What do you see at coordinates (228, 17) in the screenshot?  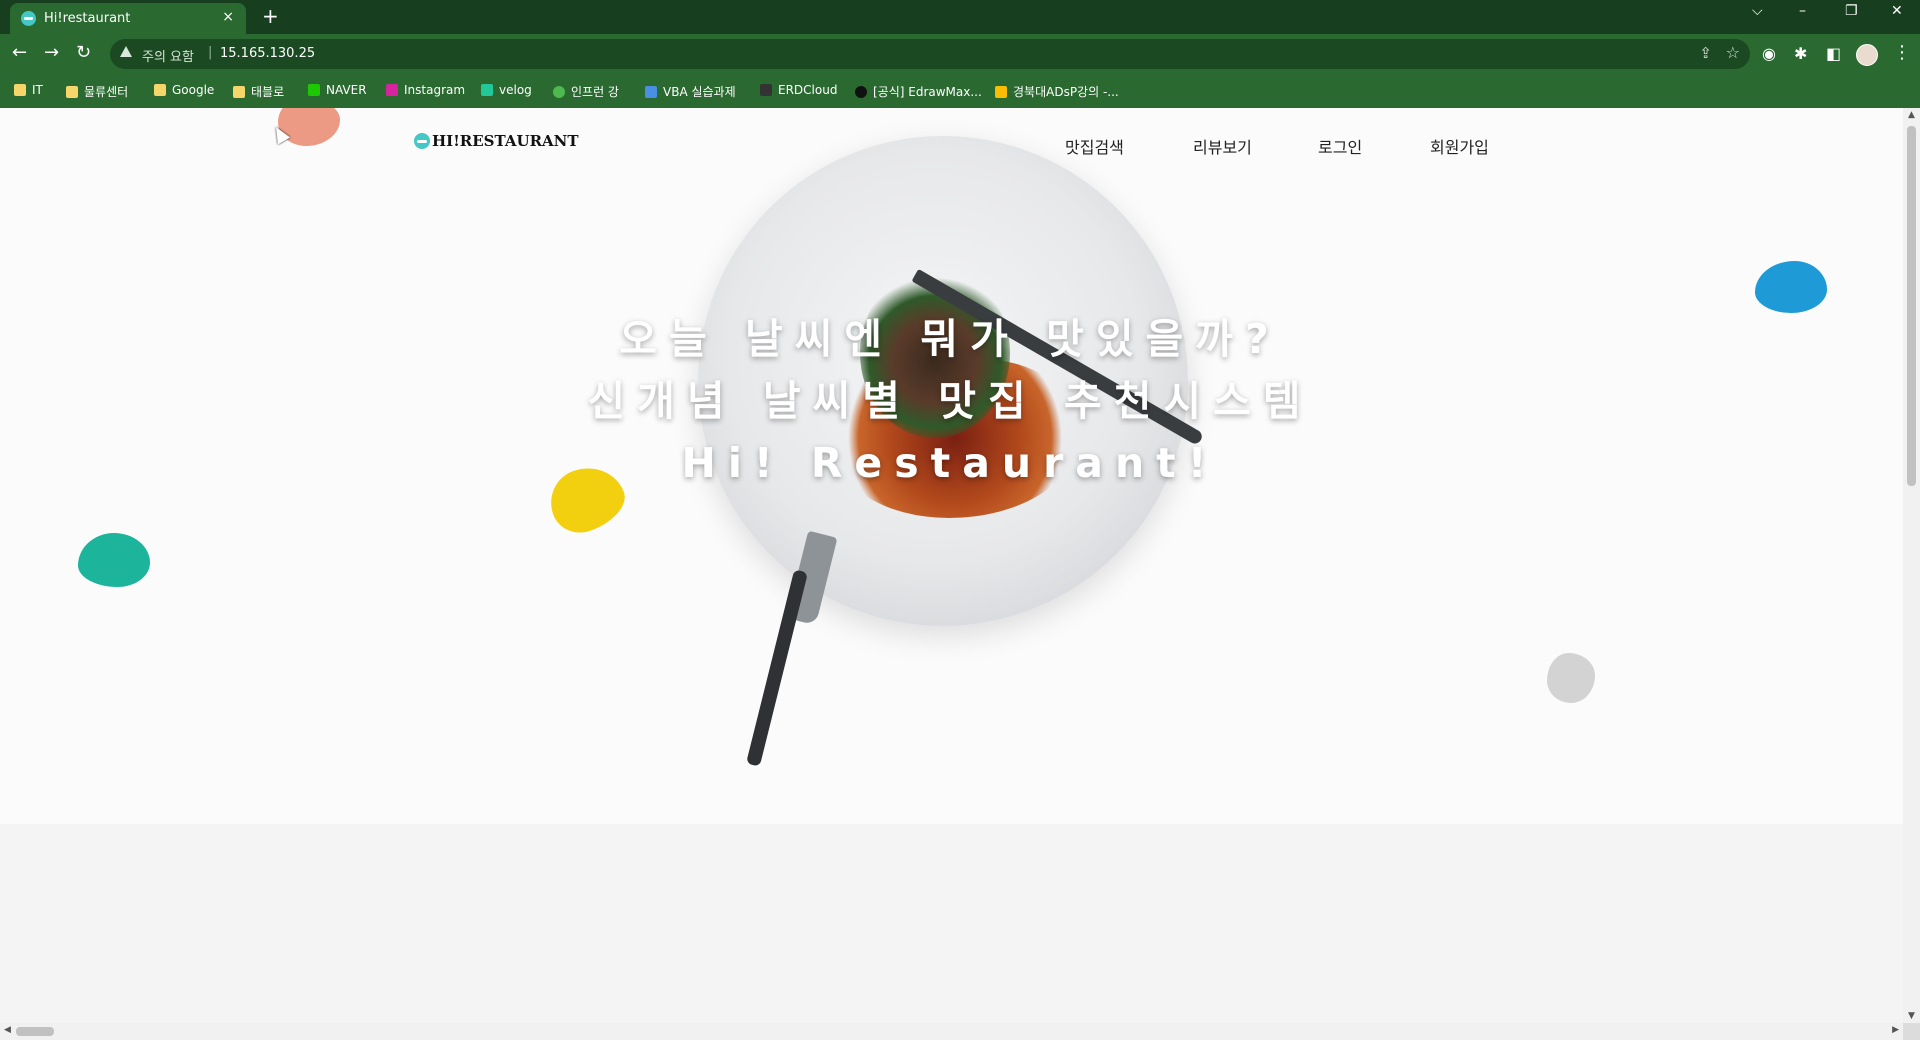 I see `tab-close-icon: ×` at bounding box center [228, 17].